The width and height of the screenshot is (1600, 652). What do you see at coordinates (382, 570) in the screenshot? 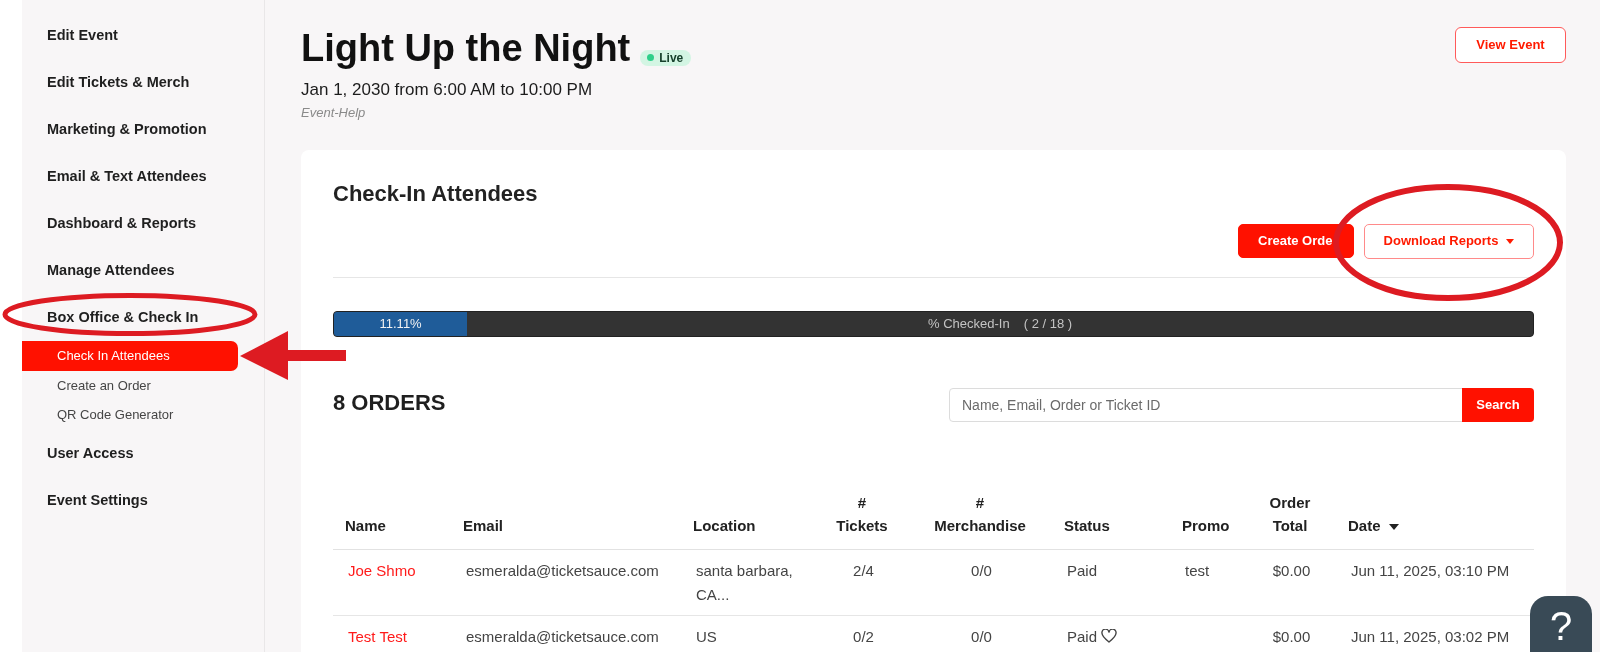
I see `name-link: Joe Shmo` at bounding box center [382, 570].